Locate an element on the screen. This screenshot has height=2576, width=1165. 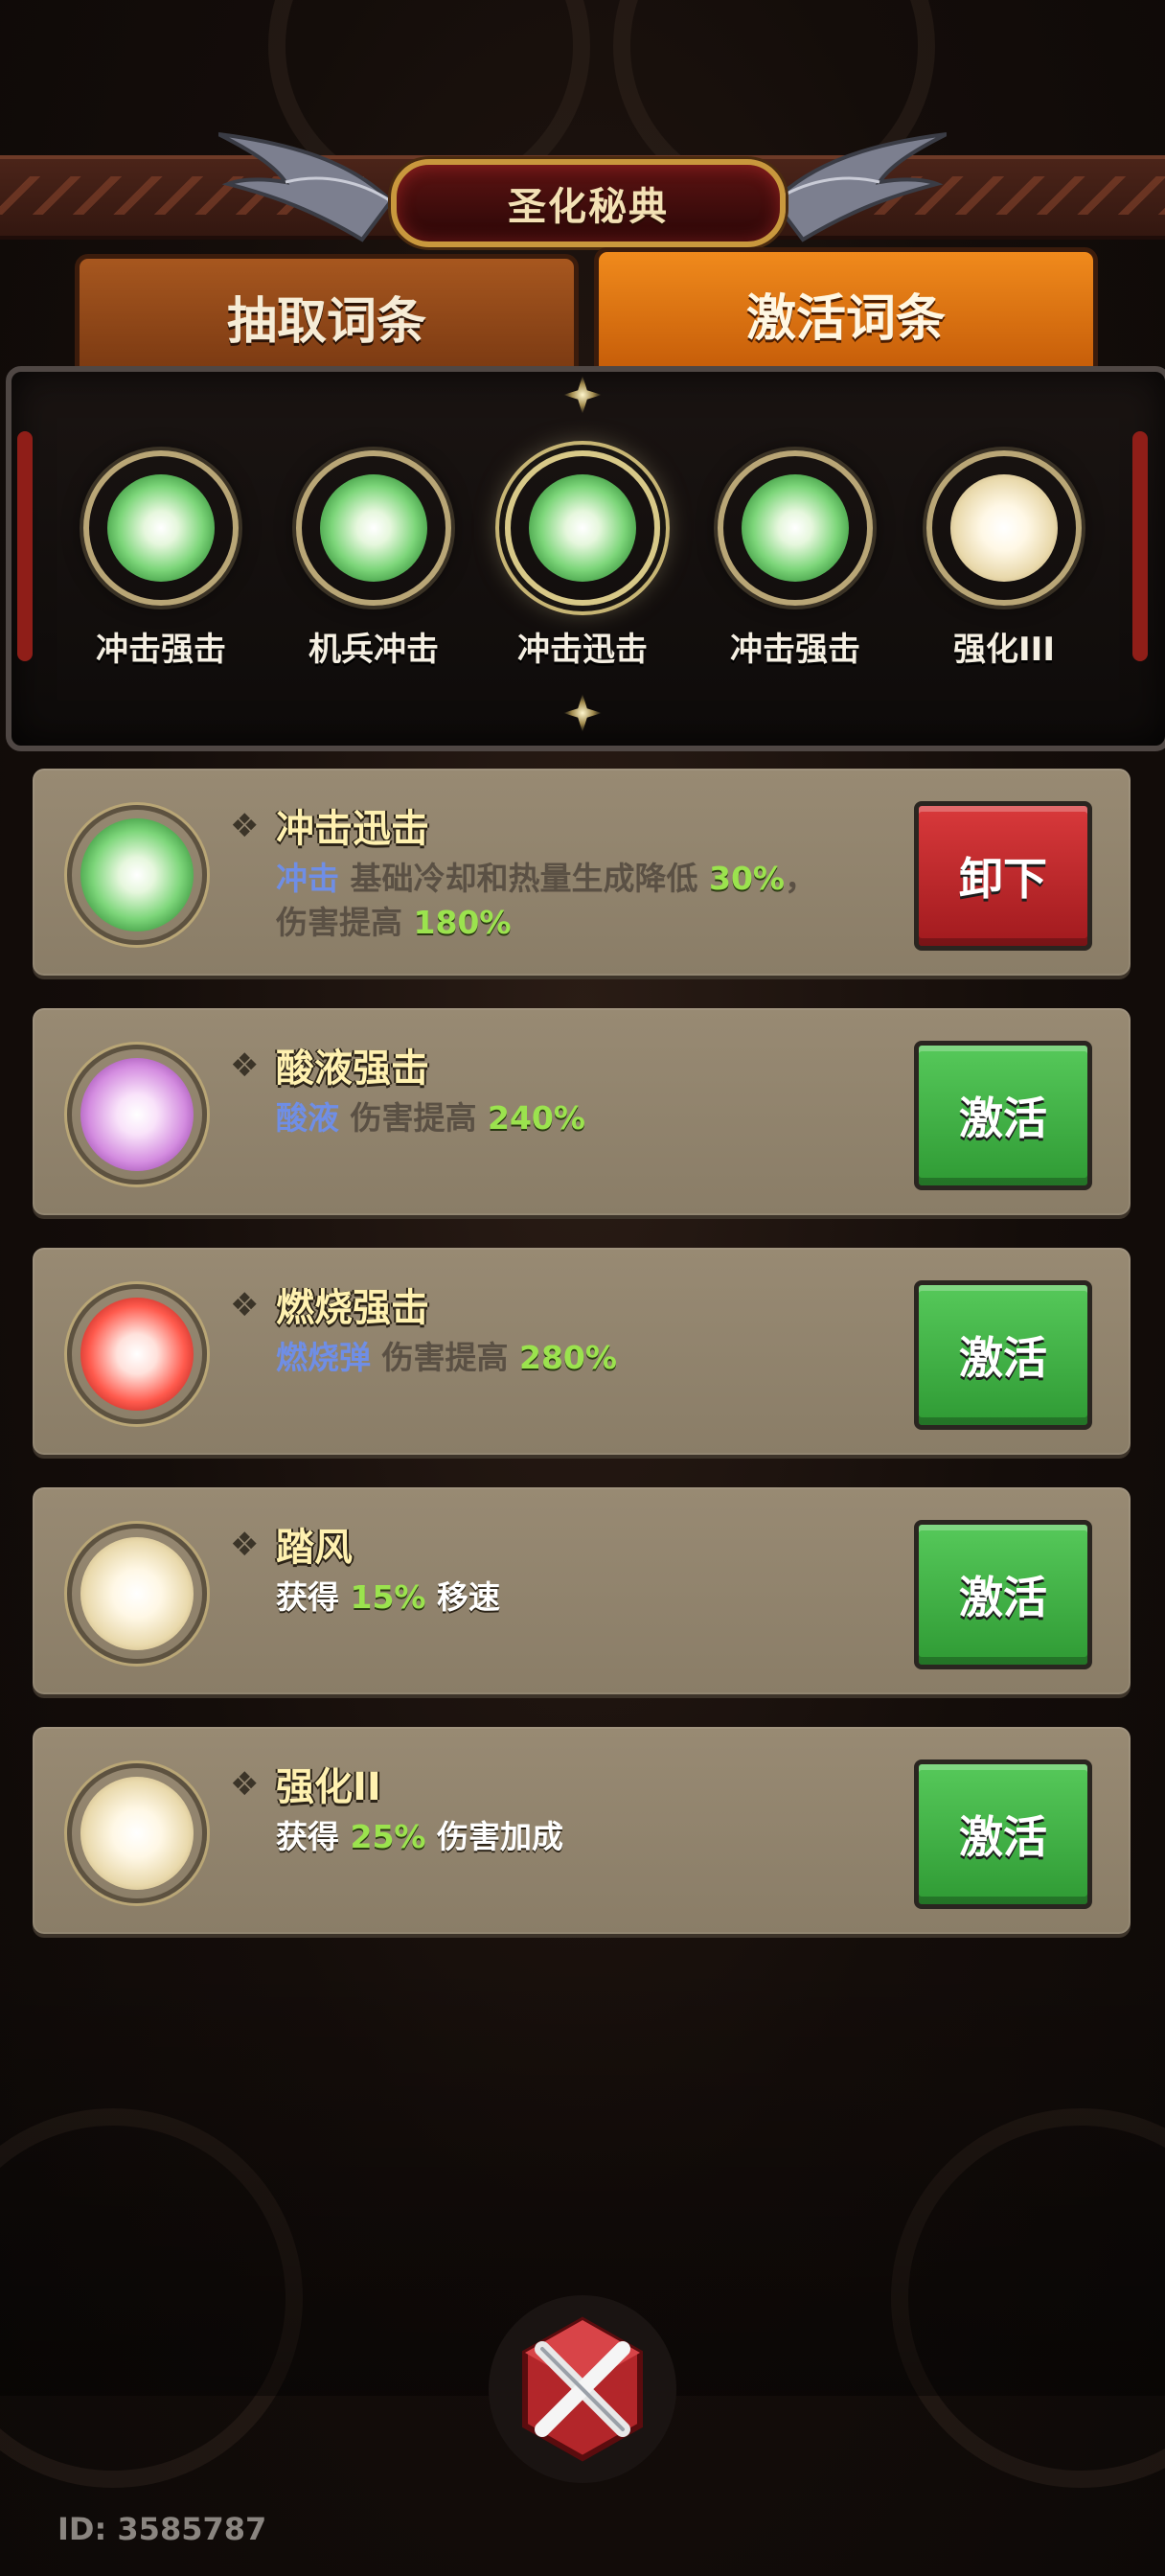
affix-keyword: 酸液 is located at coordinates (308, 1118).